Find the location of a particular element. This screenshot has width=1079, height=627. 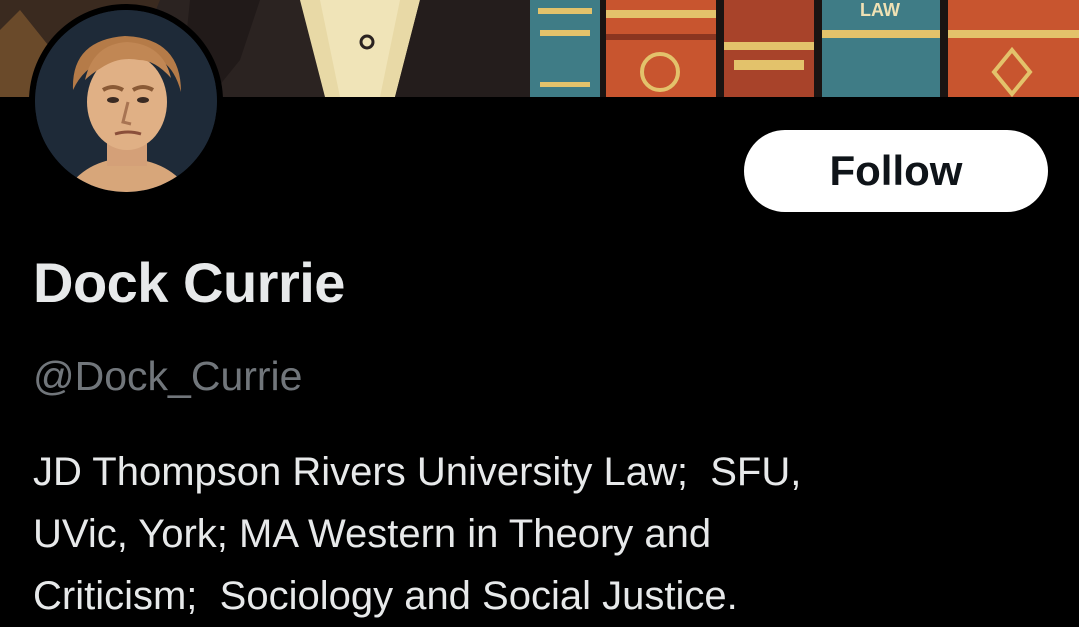

avatar is located at coordinates (126, 101).